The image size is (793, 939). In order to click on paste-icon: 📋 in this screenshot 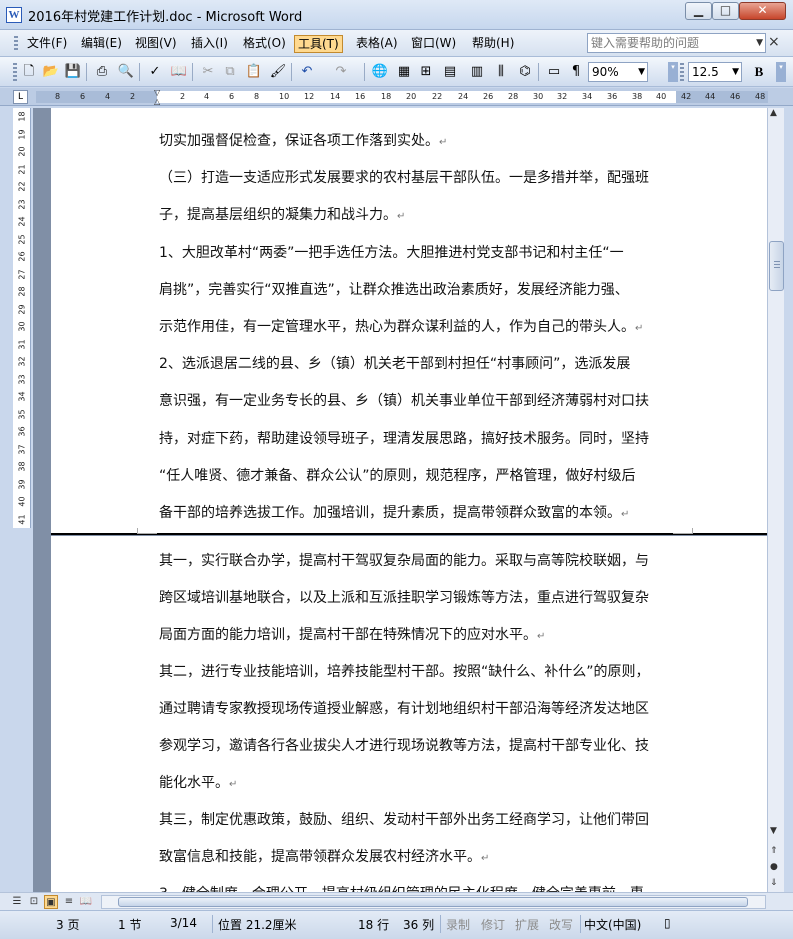, I will do `click(254, 72)`.